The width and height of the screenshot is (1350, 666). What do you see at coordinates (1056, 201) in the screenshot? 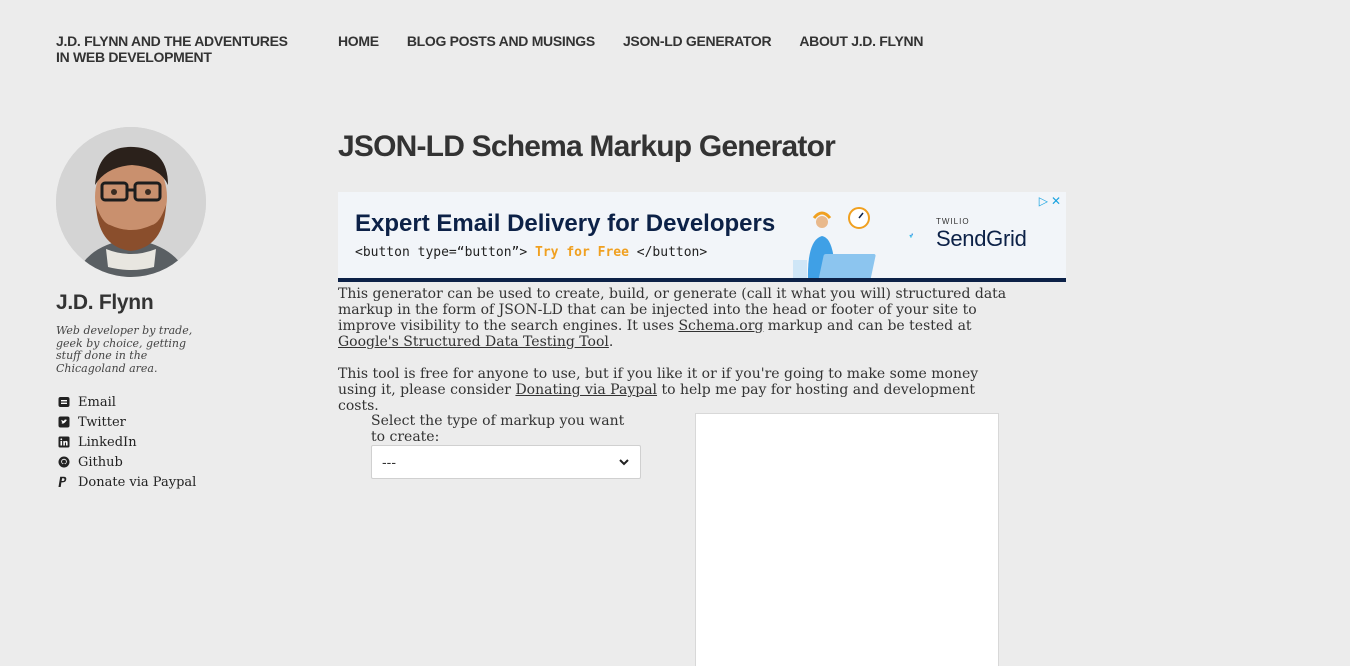
I see `ad-close-icon: ✕` at bounding box center [1056, 201].